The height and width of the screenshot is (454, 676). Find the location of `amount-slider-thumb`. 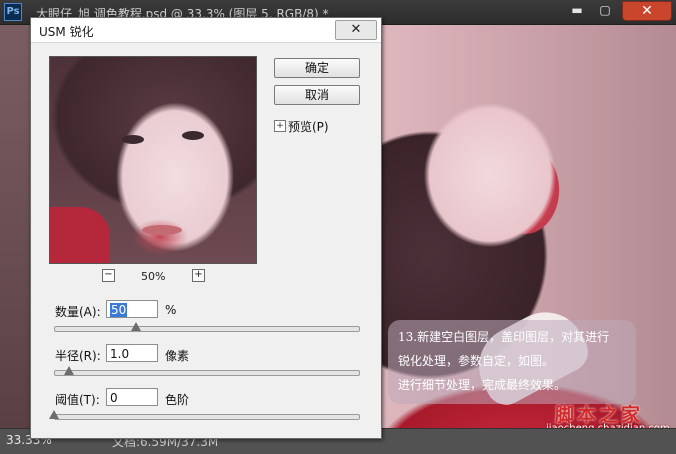

amount-slider-thumb is located at coordinates (136, 326).